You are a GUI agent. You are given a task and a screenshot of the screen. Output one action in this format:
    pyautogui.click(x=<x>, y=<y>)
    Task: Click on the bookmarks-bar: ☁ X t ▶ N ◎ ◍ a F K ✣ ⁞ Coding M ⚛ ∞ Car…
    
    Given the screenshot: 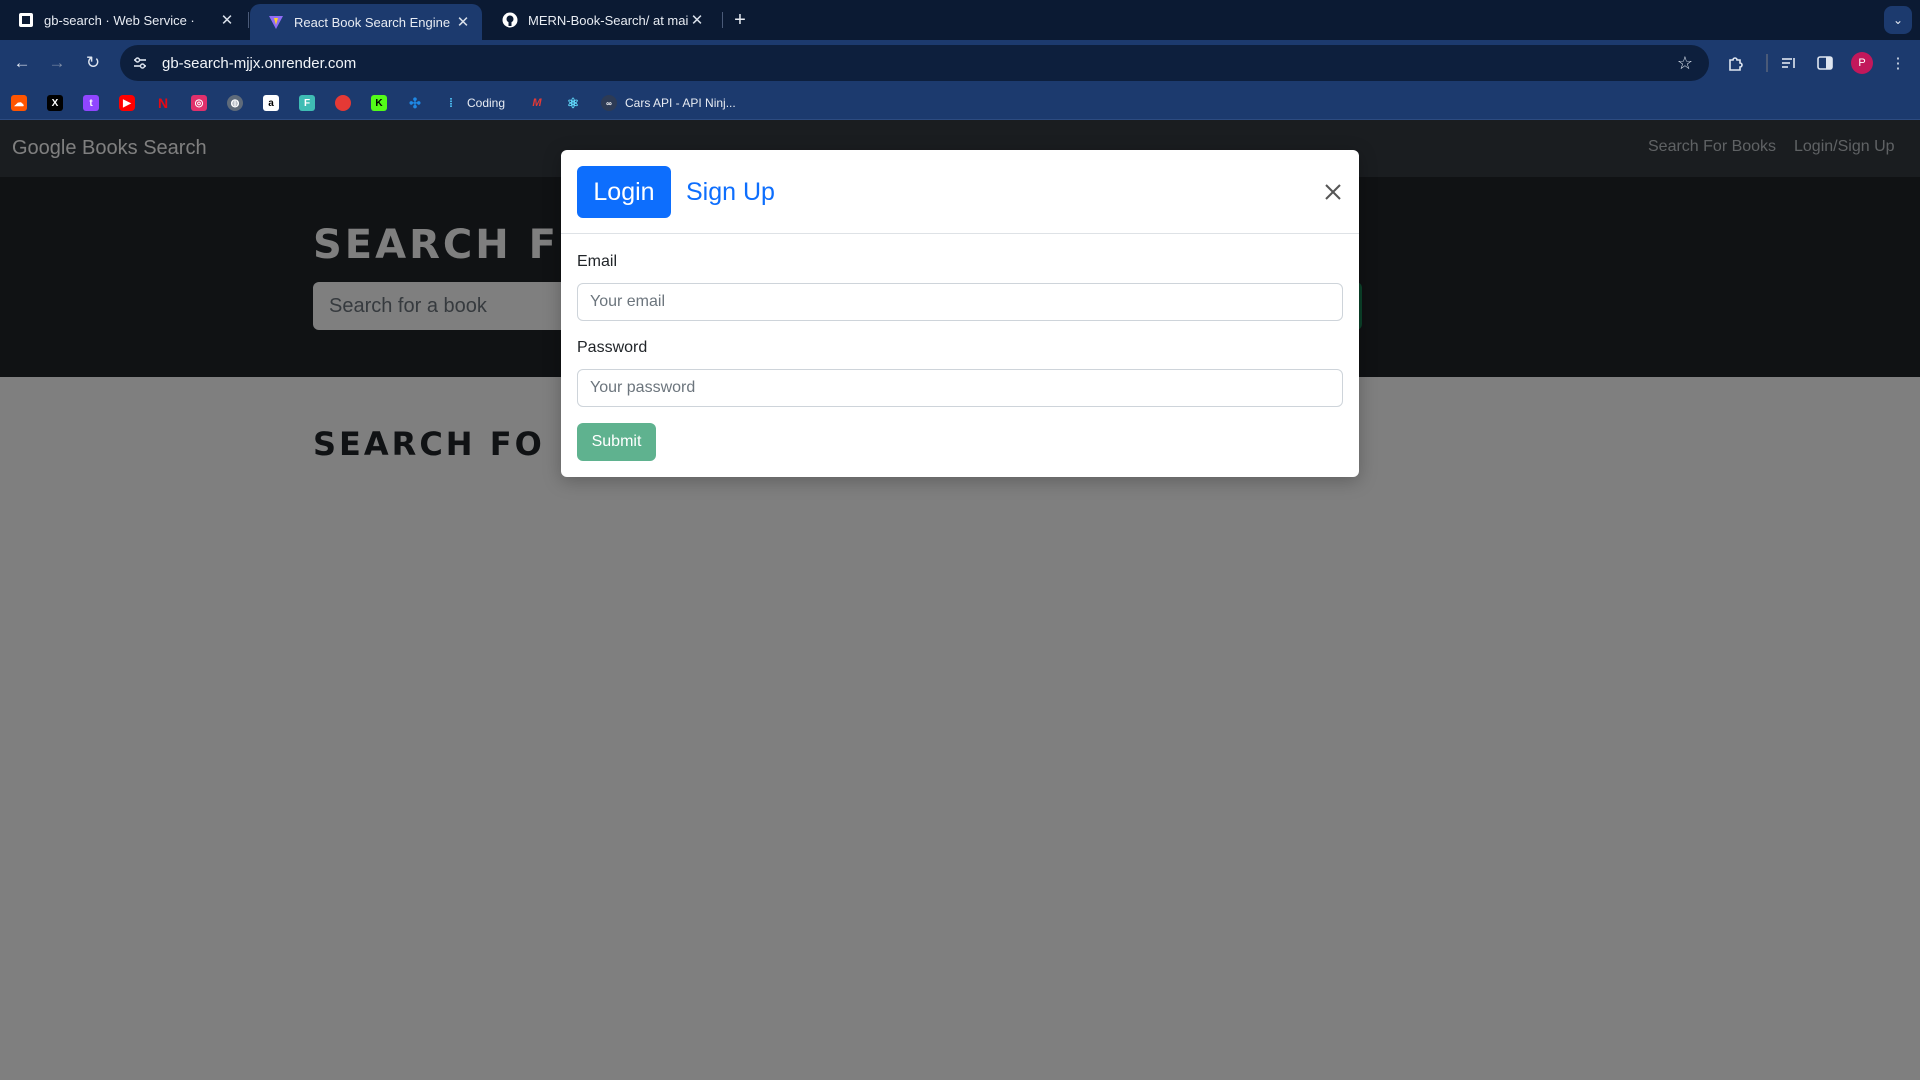 What is the action you would take?
    pyautogui.click(x=960, y=103)
    